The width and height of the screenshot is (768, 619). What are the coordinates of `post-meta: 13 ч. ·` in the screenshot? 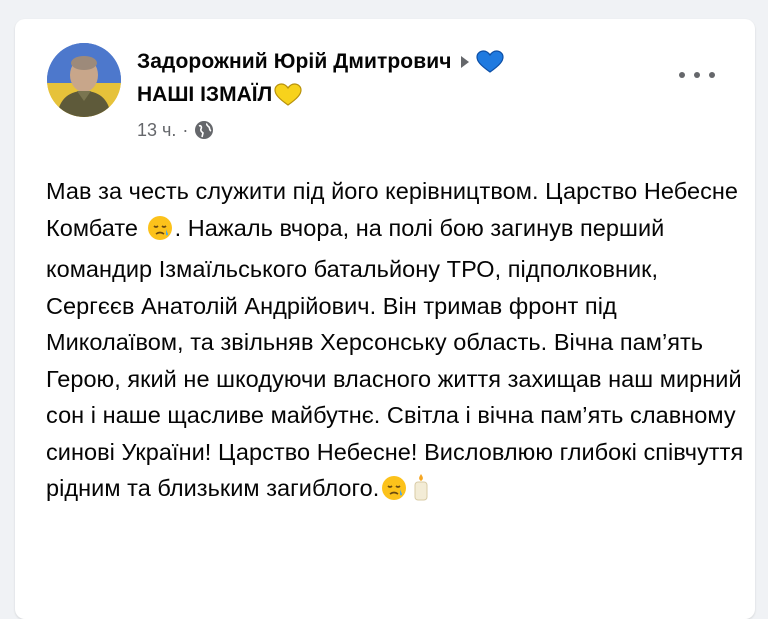 It's located at (397, 130).